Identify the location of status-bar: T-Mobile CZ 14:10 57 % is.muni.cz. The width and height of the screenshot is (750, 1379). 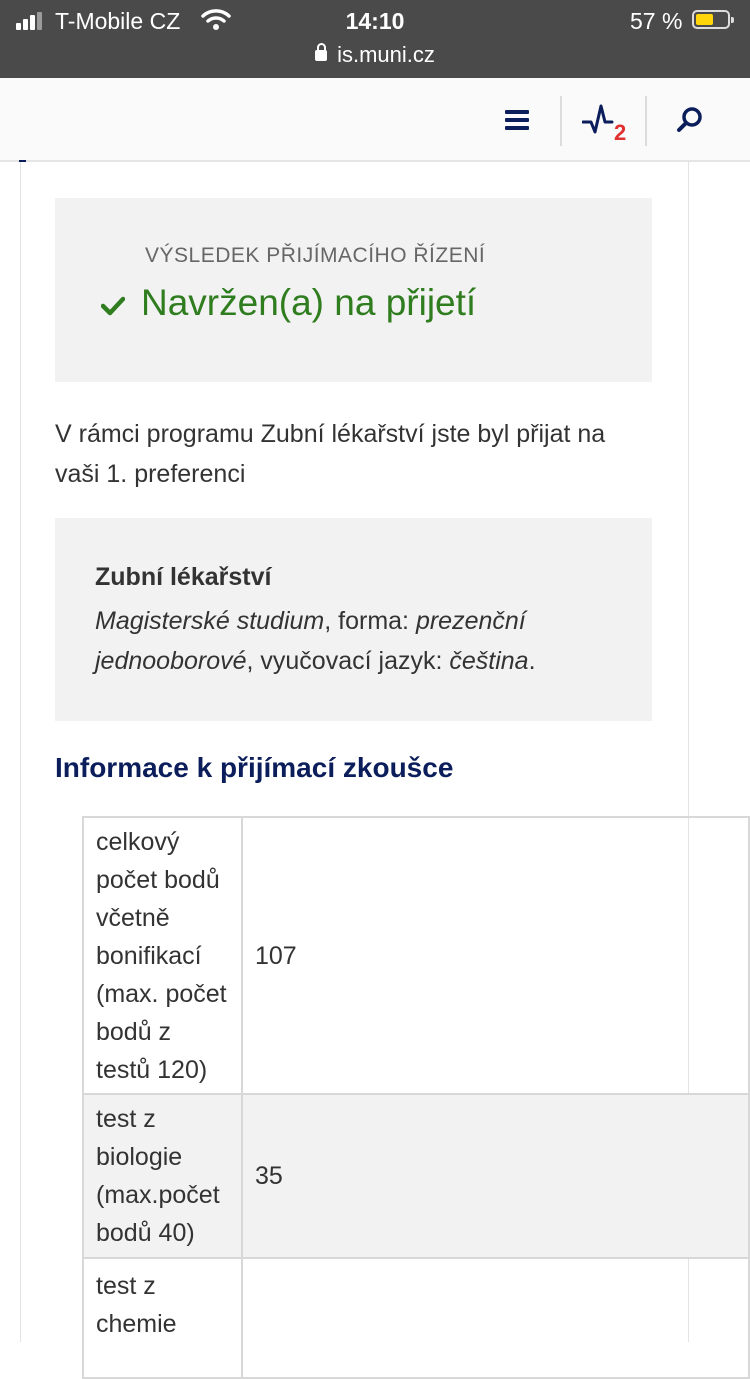
(375, 39).